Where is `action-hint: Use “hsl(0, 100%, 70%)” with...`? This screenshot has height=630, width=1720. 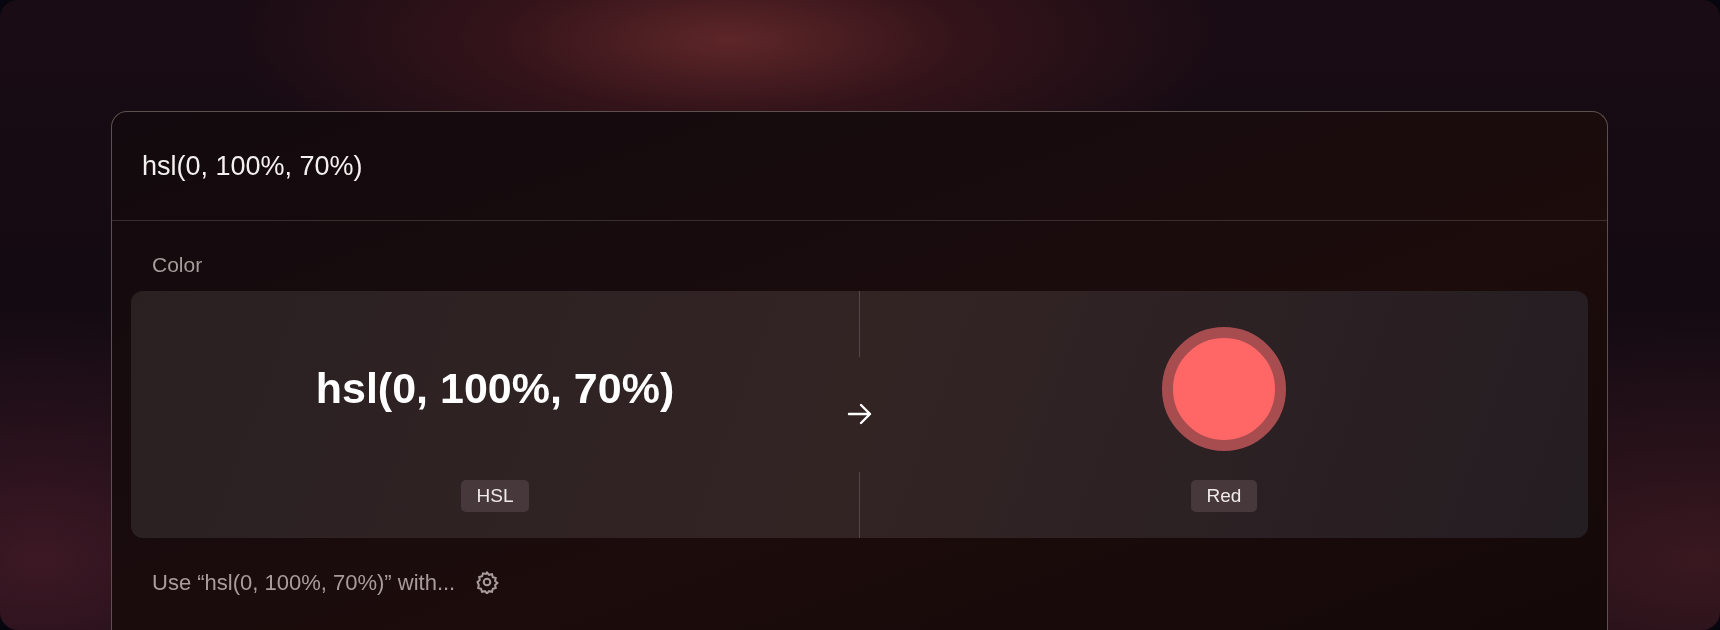
action-hint: Use “hsl(0, 100%, 70%)” with... is located at coordinates (304, 582).